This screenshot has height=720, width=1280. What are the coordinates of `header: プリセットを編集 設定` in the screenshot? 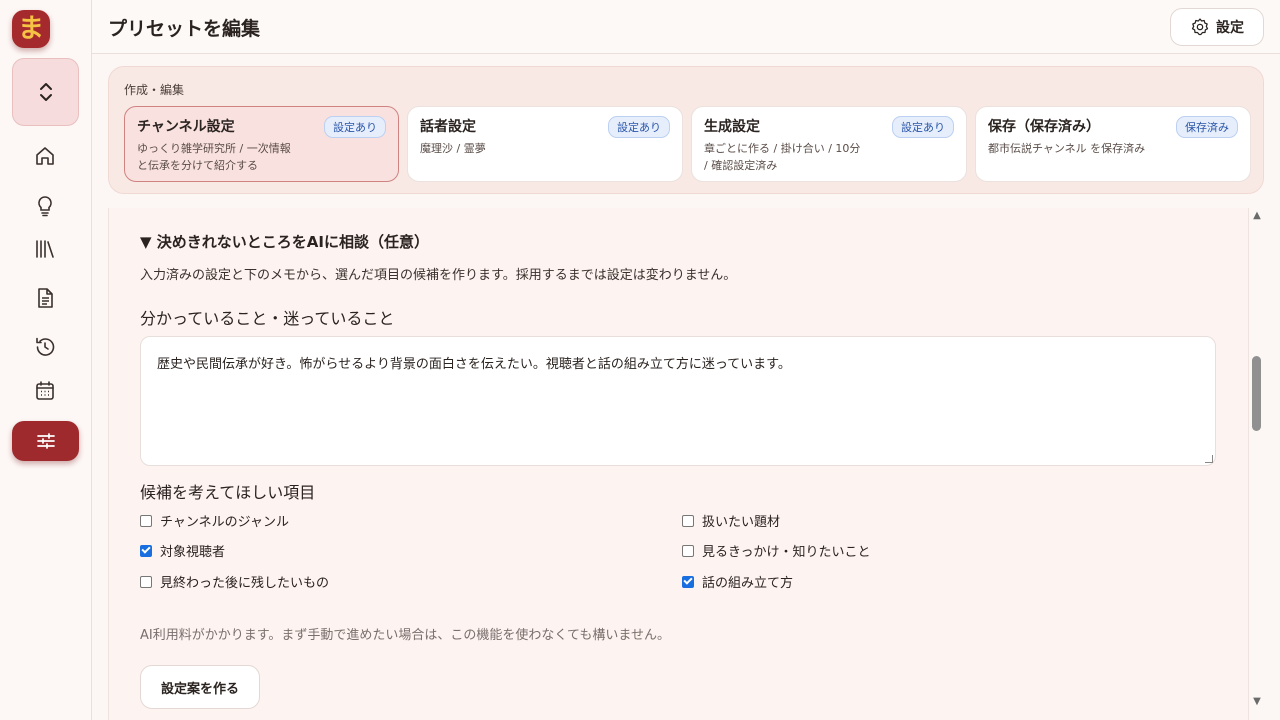 It's located at (686, 27).